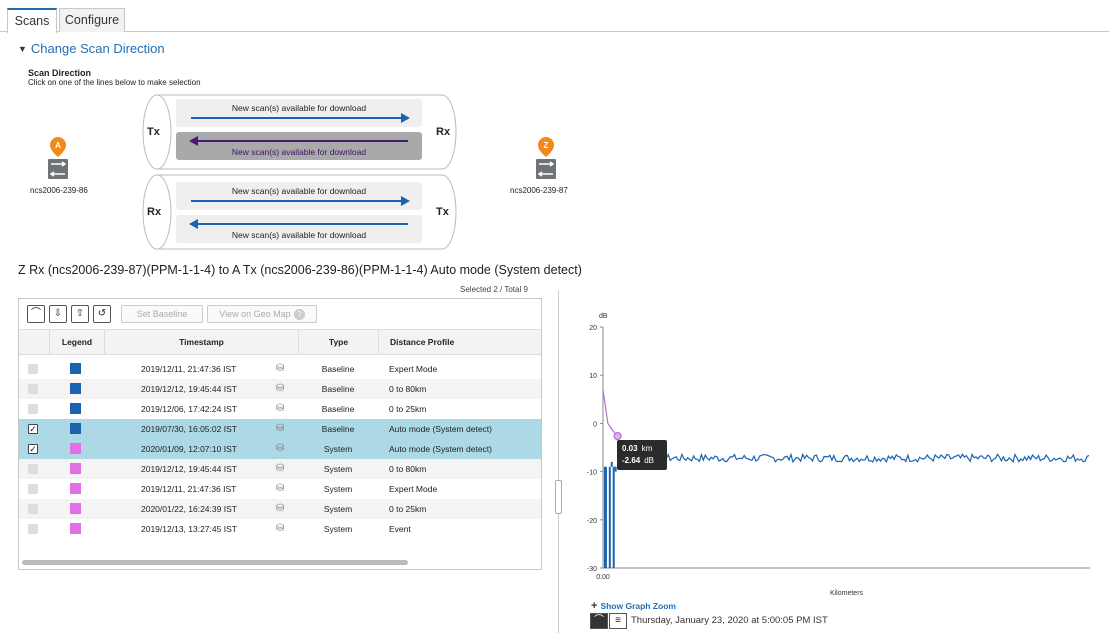  Describe the element at coordinates (58, 158) in the screenshot. I see `node-a-icon: A` at that location.